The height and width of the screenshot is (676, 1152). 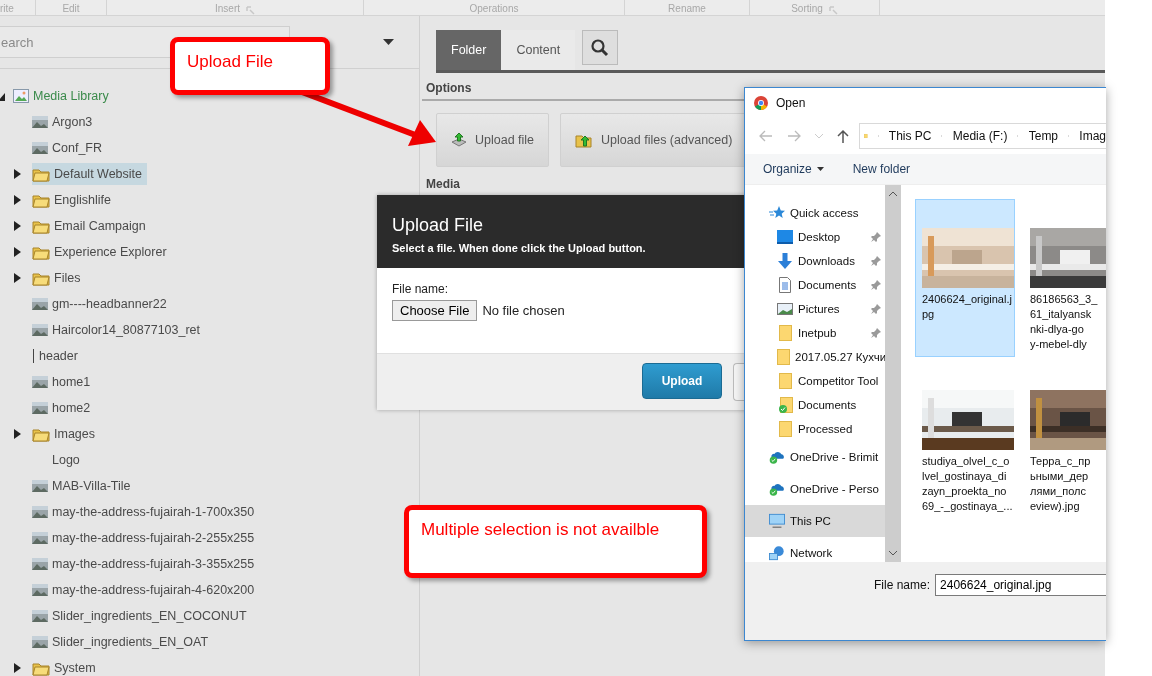 What do you see at coordinates (146, 512) in the screenshot?
I see `tree-item-row: may-the-address-fujairah-1-700x350` at bounding box center [146, 512].